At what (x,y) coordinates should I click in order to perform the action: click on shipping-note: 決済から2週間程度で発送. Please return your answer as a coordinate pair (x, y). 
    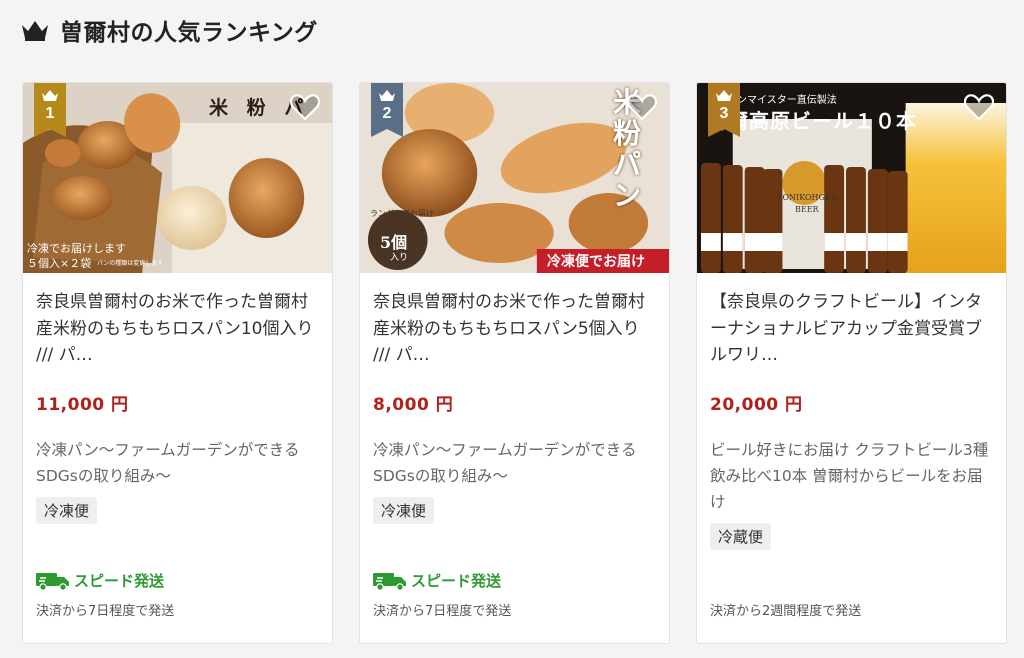
    Looking at the image, I should click on (786, 611).